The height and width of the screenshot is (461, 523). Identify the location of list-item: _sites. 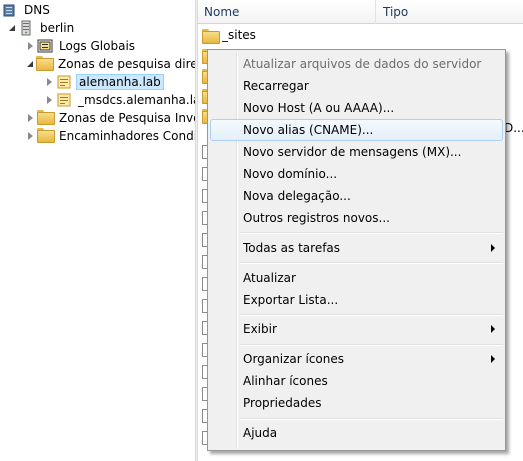
(229, 35).